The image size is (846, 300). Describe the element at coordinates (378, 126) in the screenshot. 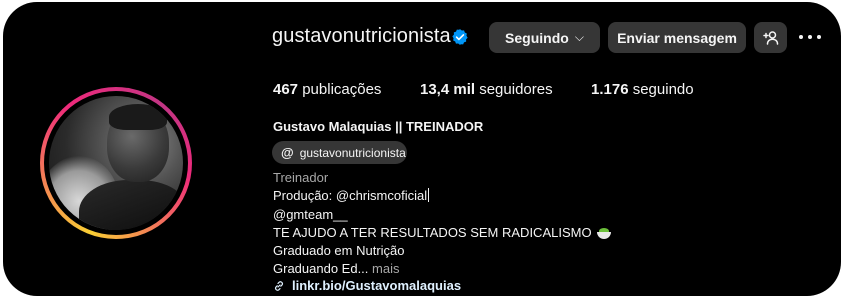

I see `full-name: Gustavo Malaquias || TREINADOR` at that location.